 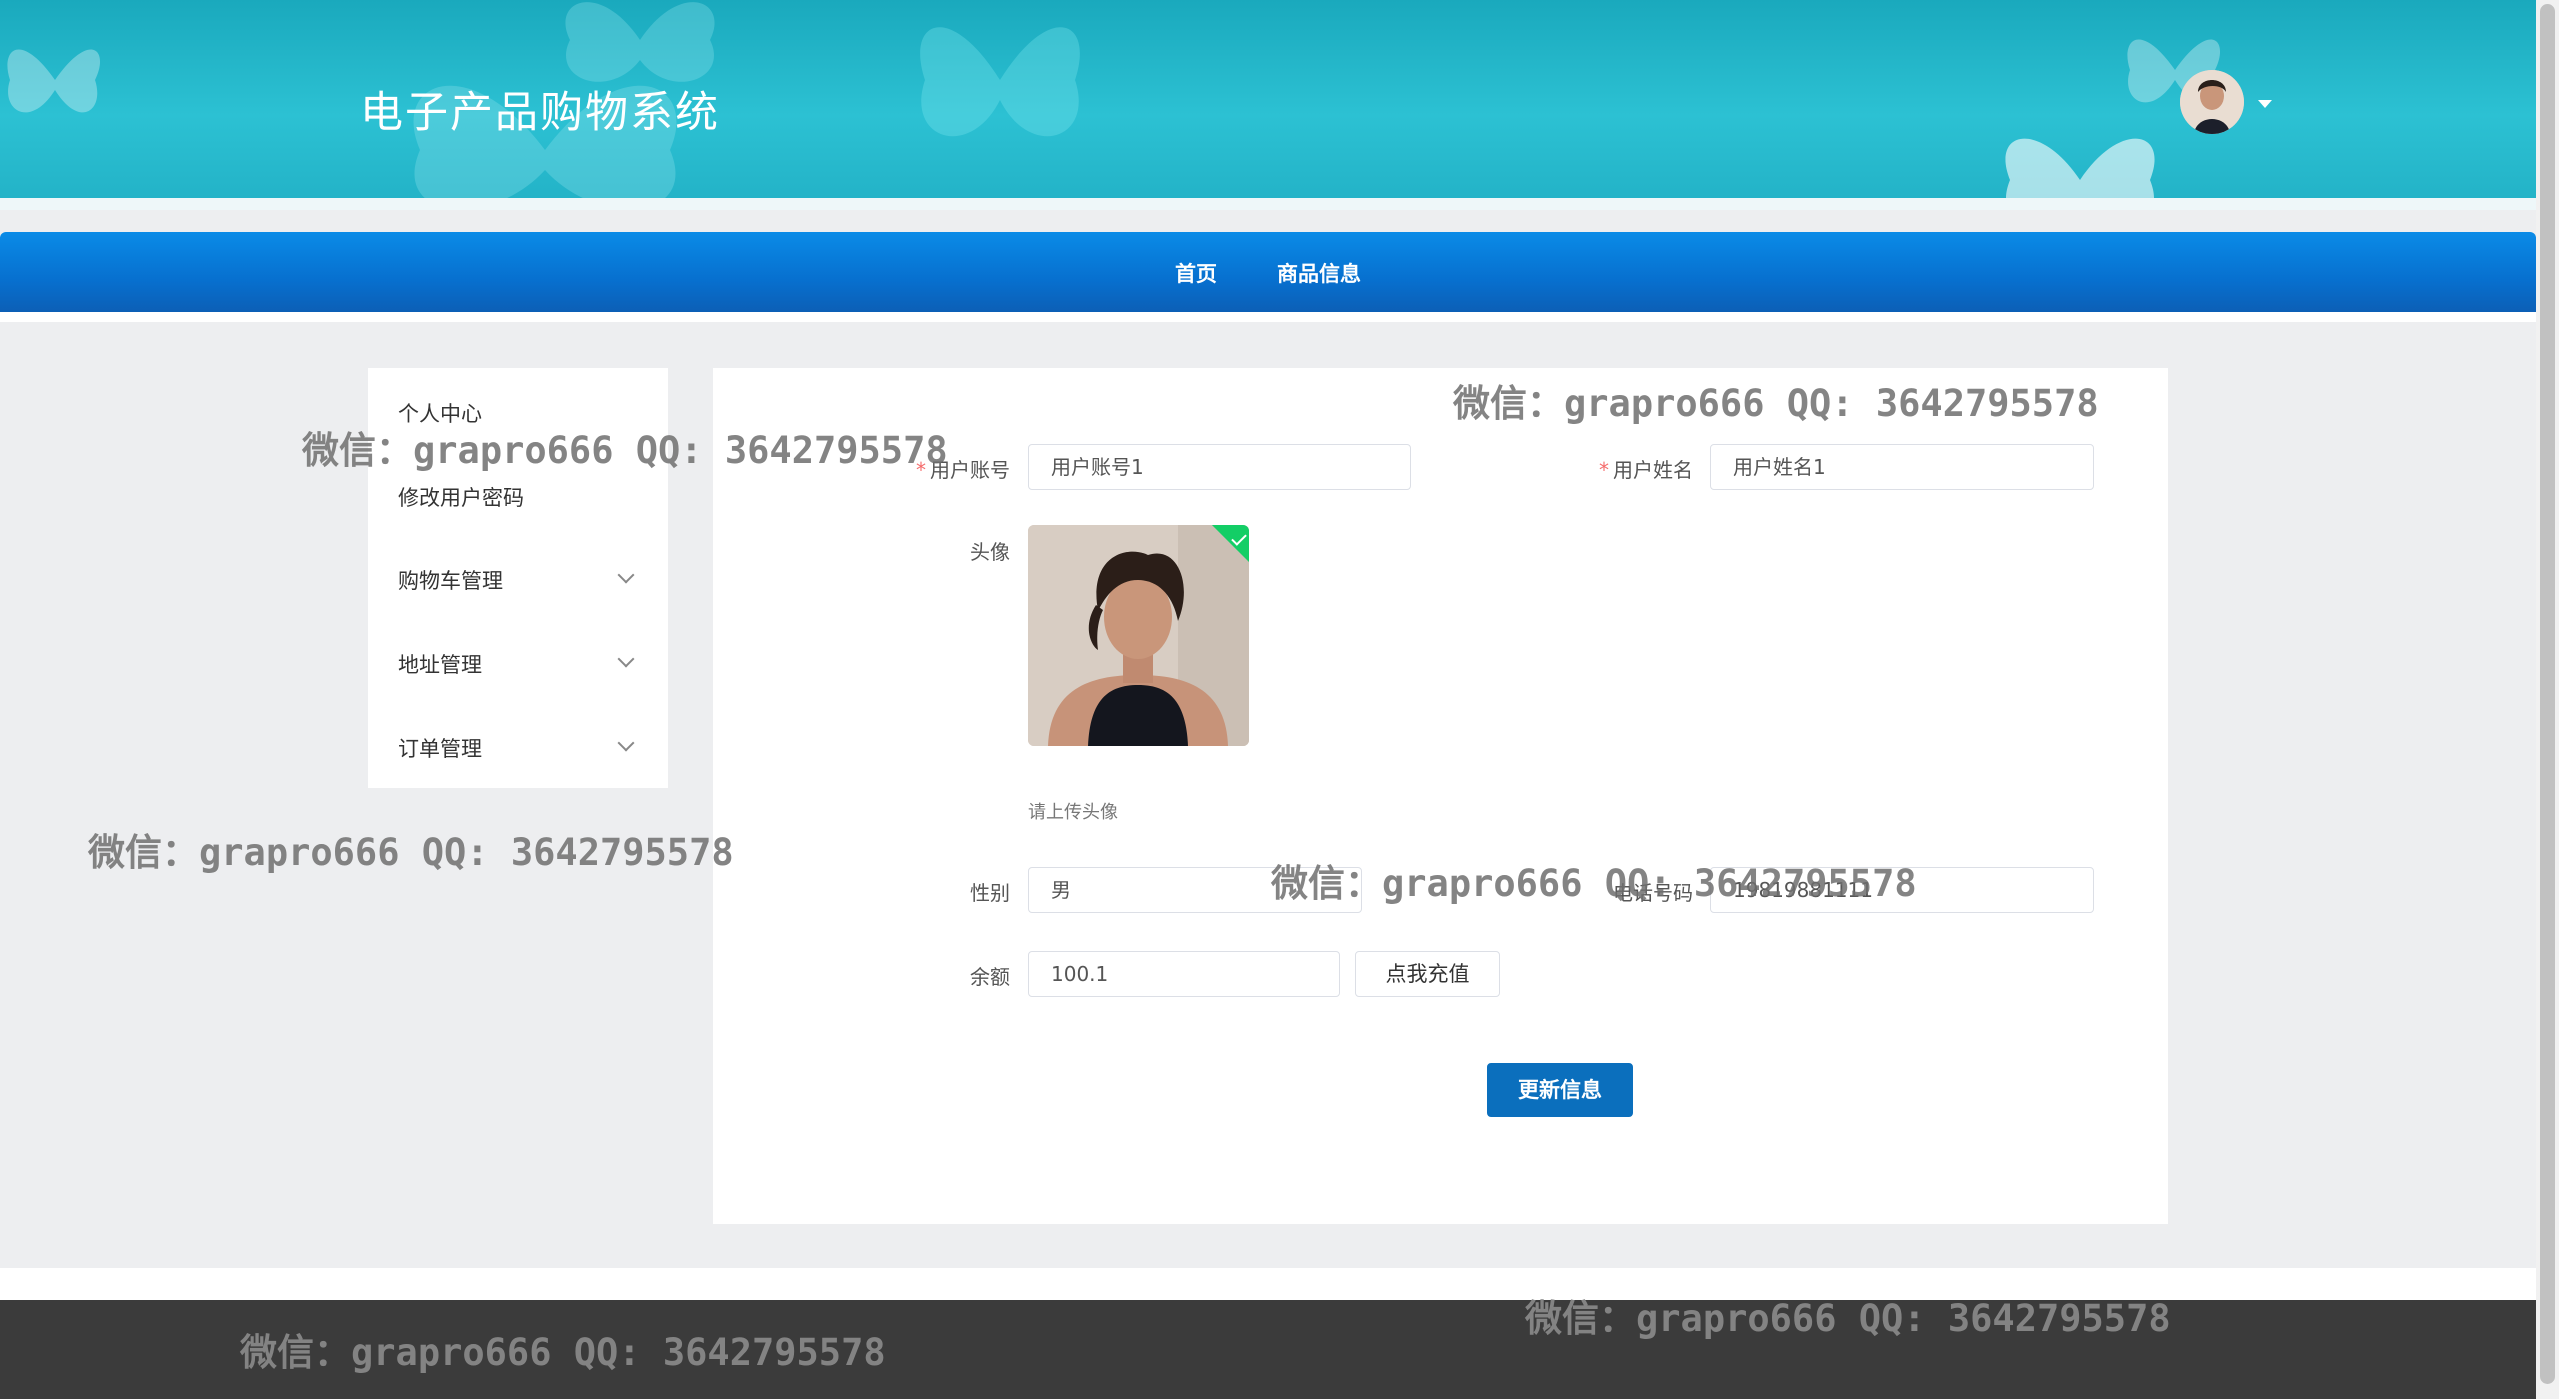 What do you see at coordinates (1319, 273) in the screenshot?
I see `nav-item-products: 商品信息` at bounding box center [1319, 273].